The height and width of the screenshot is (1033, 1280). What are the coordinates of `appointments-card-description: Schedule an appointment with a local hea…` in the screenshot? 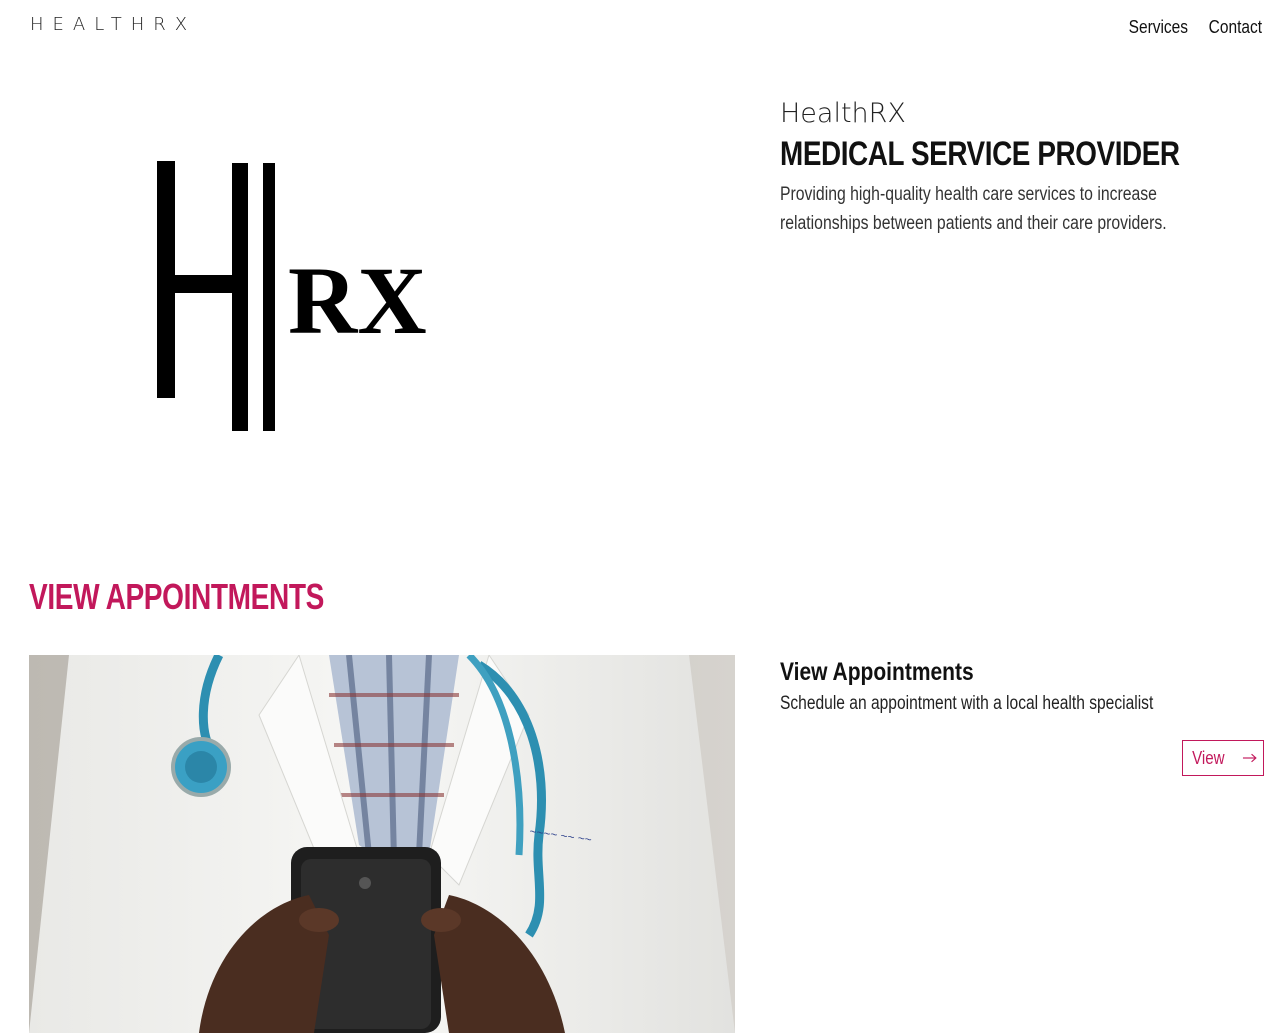 It's located at (967, 703).